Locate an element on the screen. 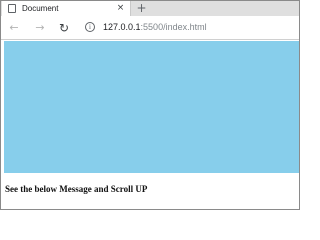 The height and width of the screenshot is (240, 320). tab-title: Document is located at coordinates (40, 8).